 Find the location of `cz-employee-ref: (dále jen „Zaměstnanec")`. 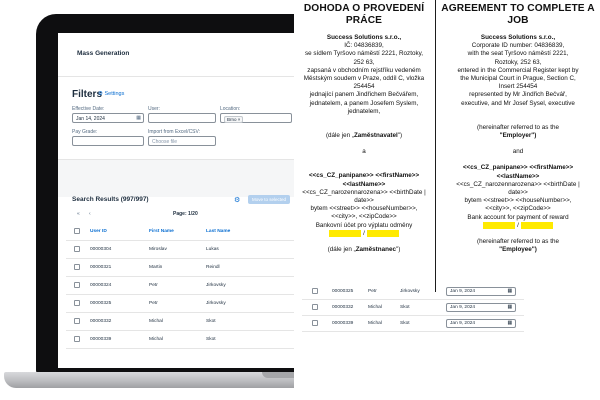

cz-employee-ref: (dále jen „Zaměstnanec") is located at coordinates (364, 250).